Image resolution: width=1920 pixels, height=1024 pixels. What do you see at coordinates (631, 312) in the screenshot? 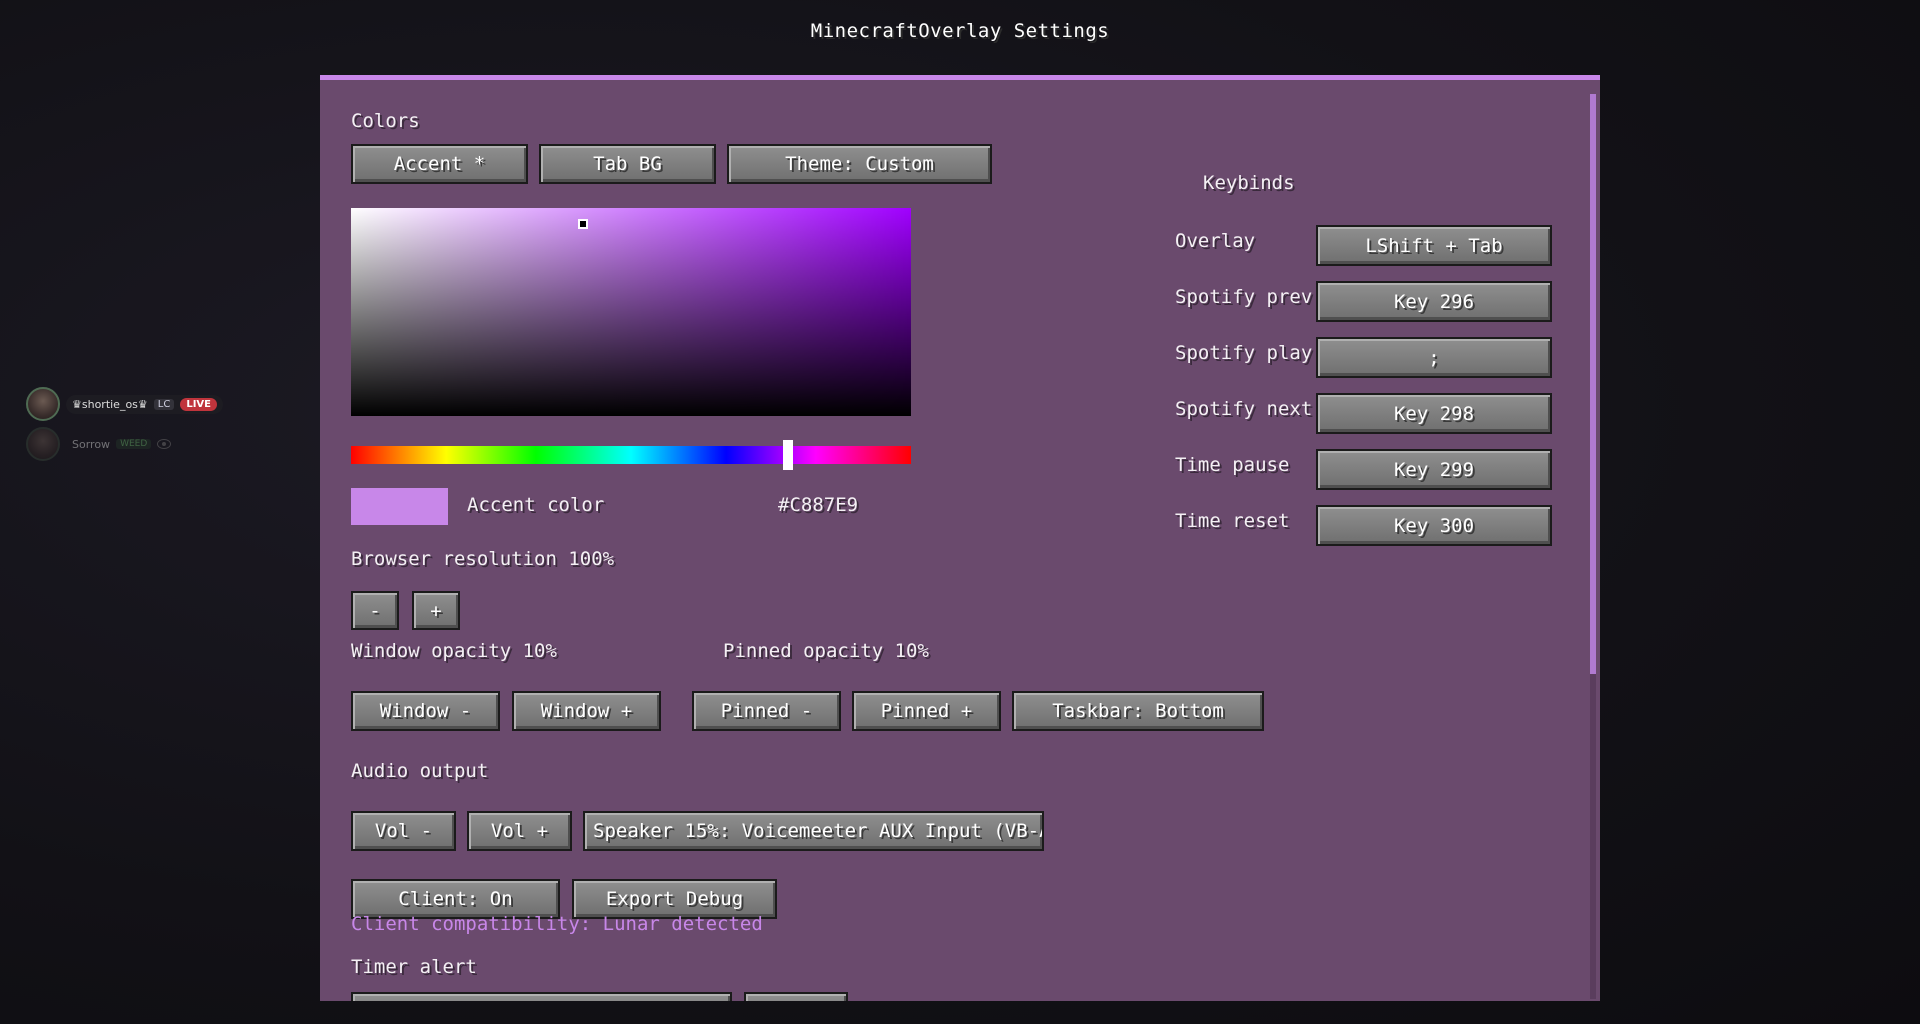
I see `saturation-value-picker` at bounding box center [631, 312].